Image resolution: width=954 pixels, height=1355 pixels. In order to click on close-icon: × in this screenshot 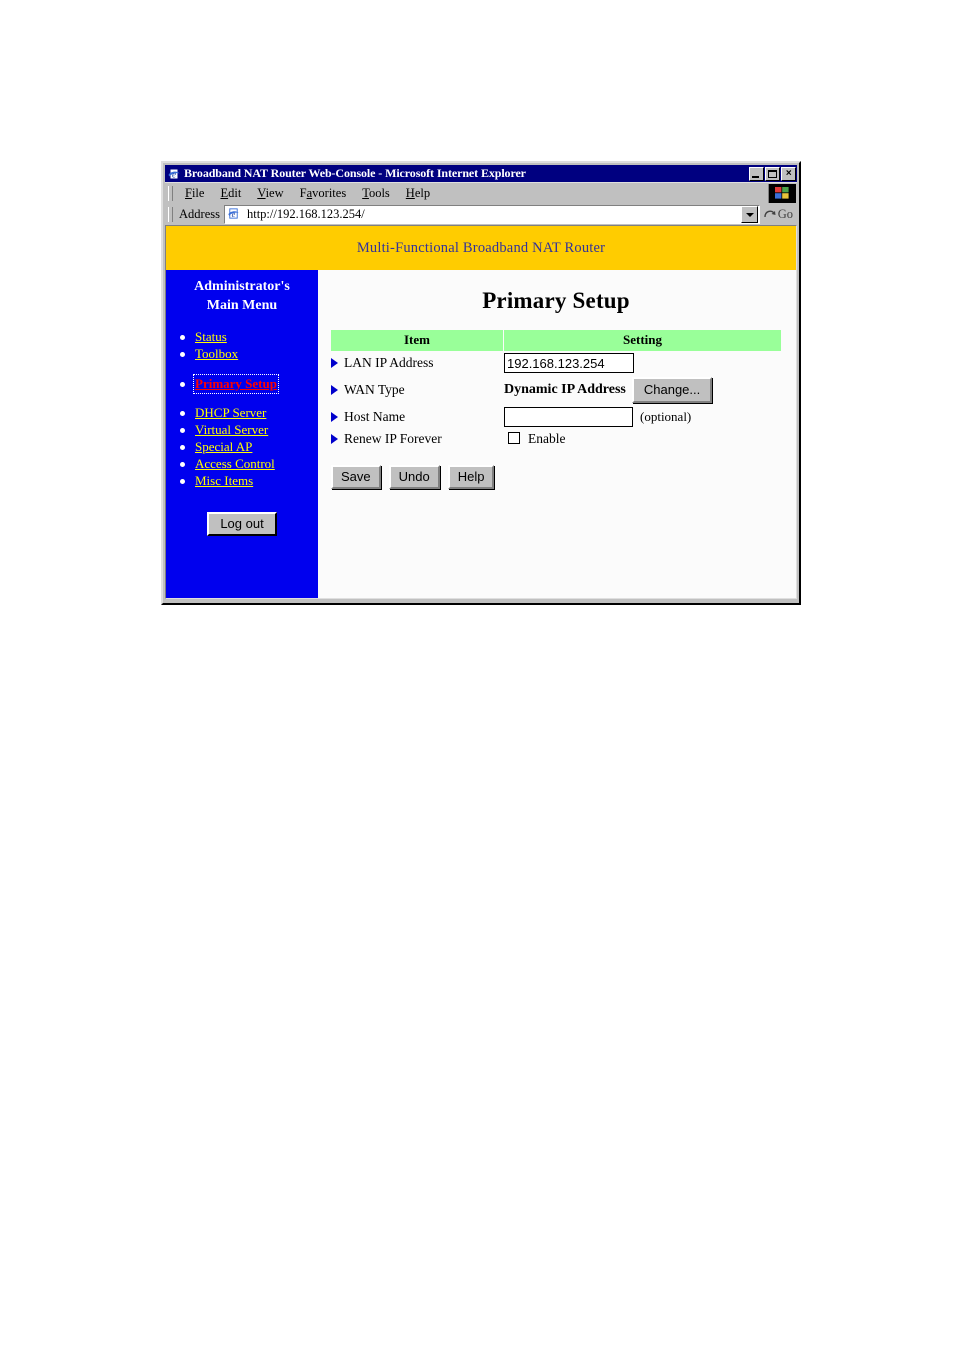, I will do `click(788, 173)`.